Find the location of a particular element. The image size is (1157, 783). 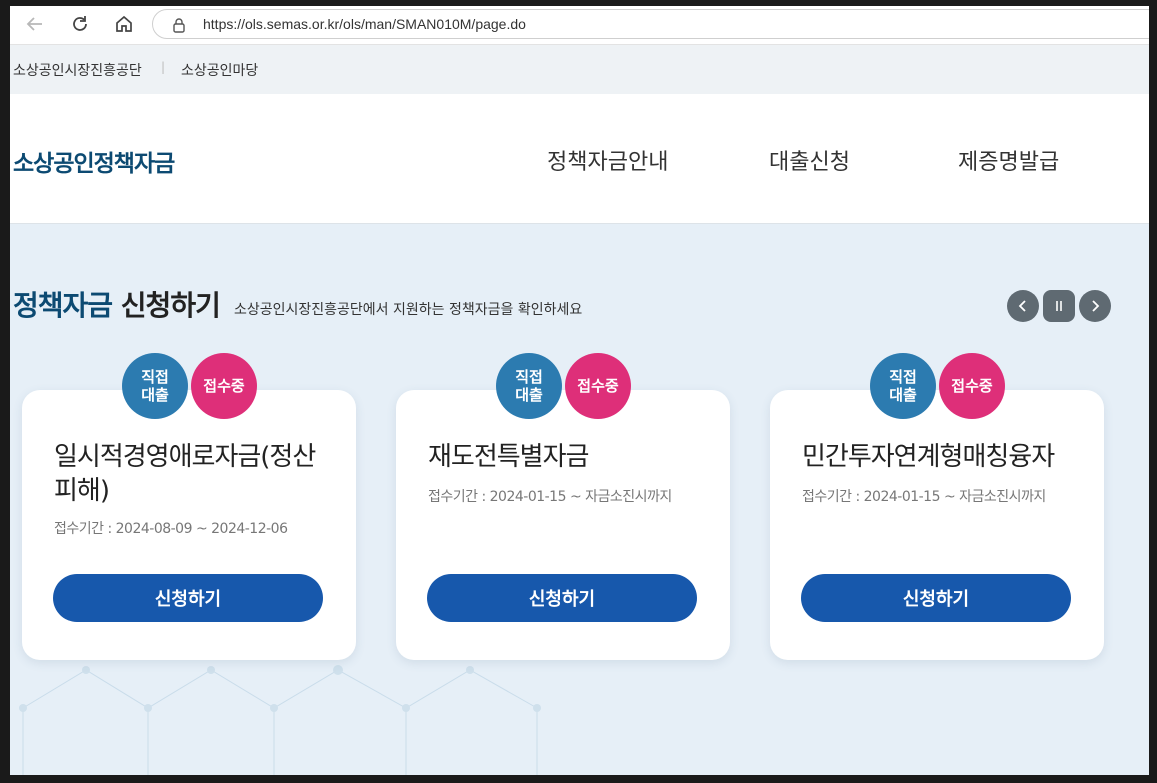

home-icon is located at coordinates (124, 24).